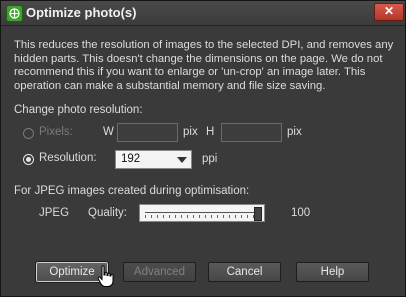  Describe the element at coordinates (190, 132) in the screenshot. I see `width-unit: pix` at that location.